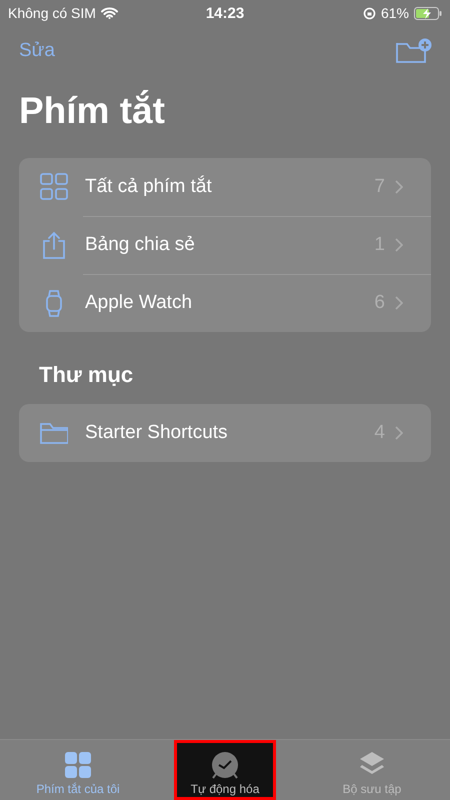  I want to click on new-folder-button, so click(414, 51).